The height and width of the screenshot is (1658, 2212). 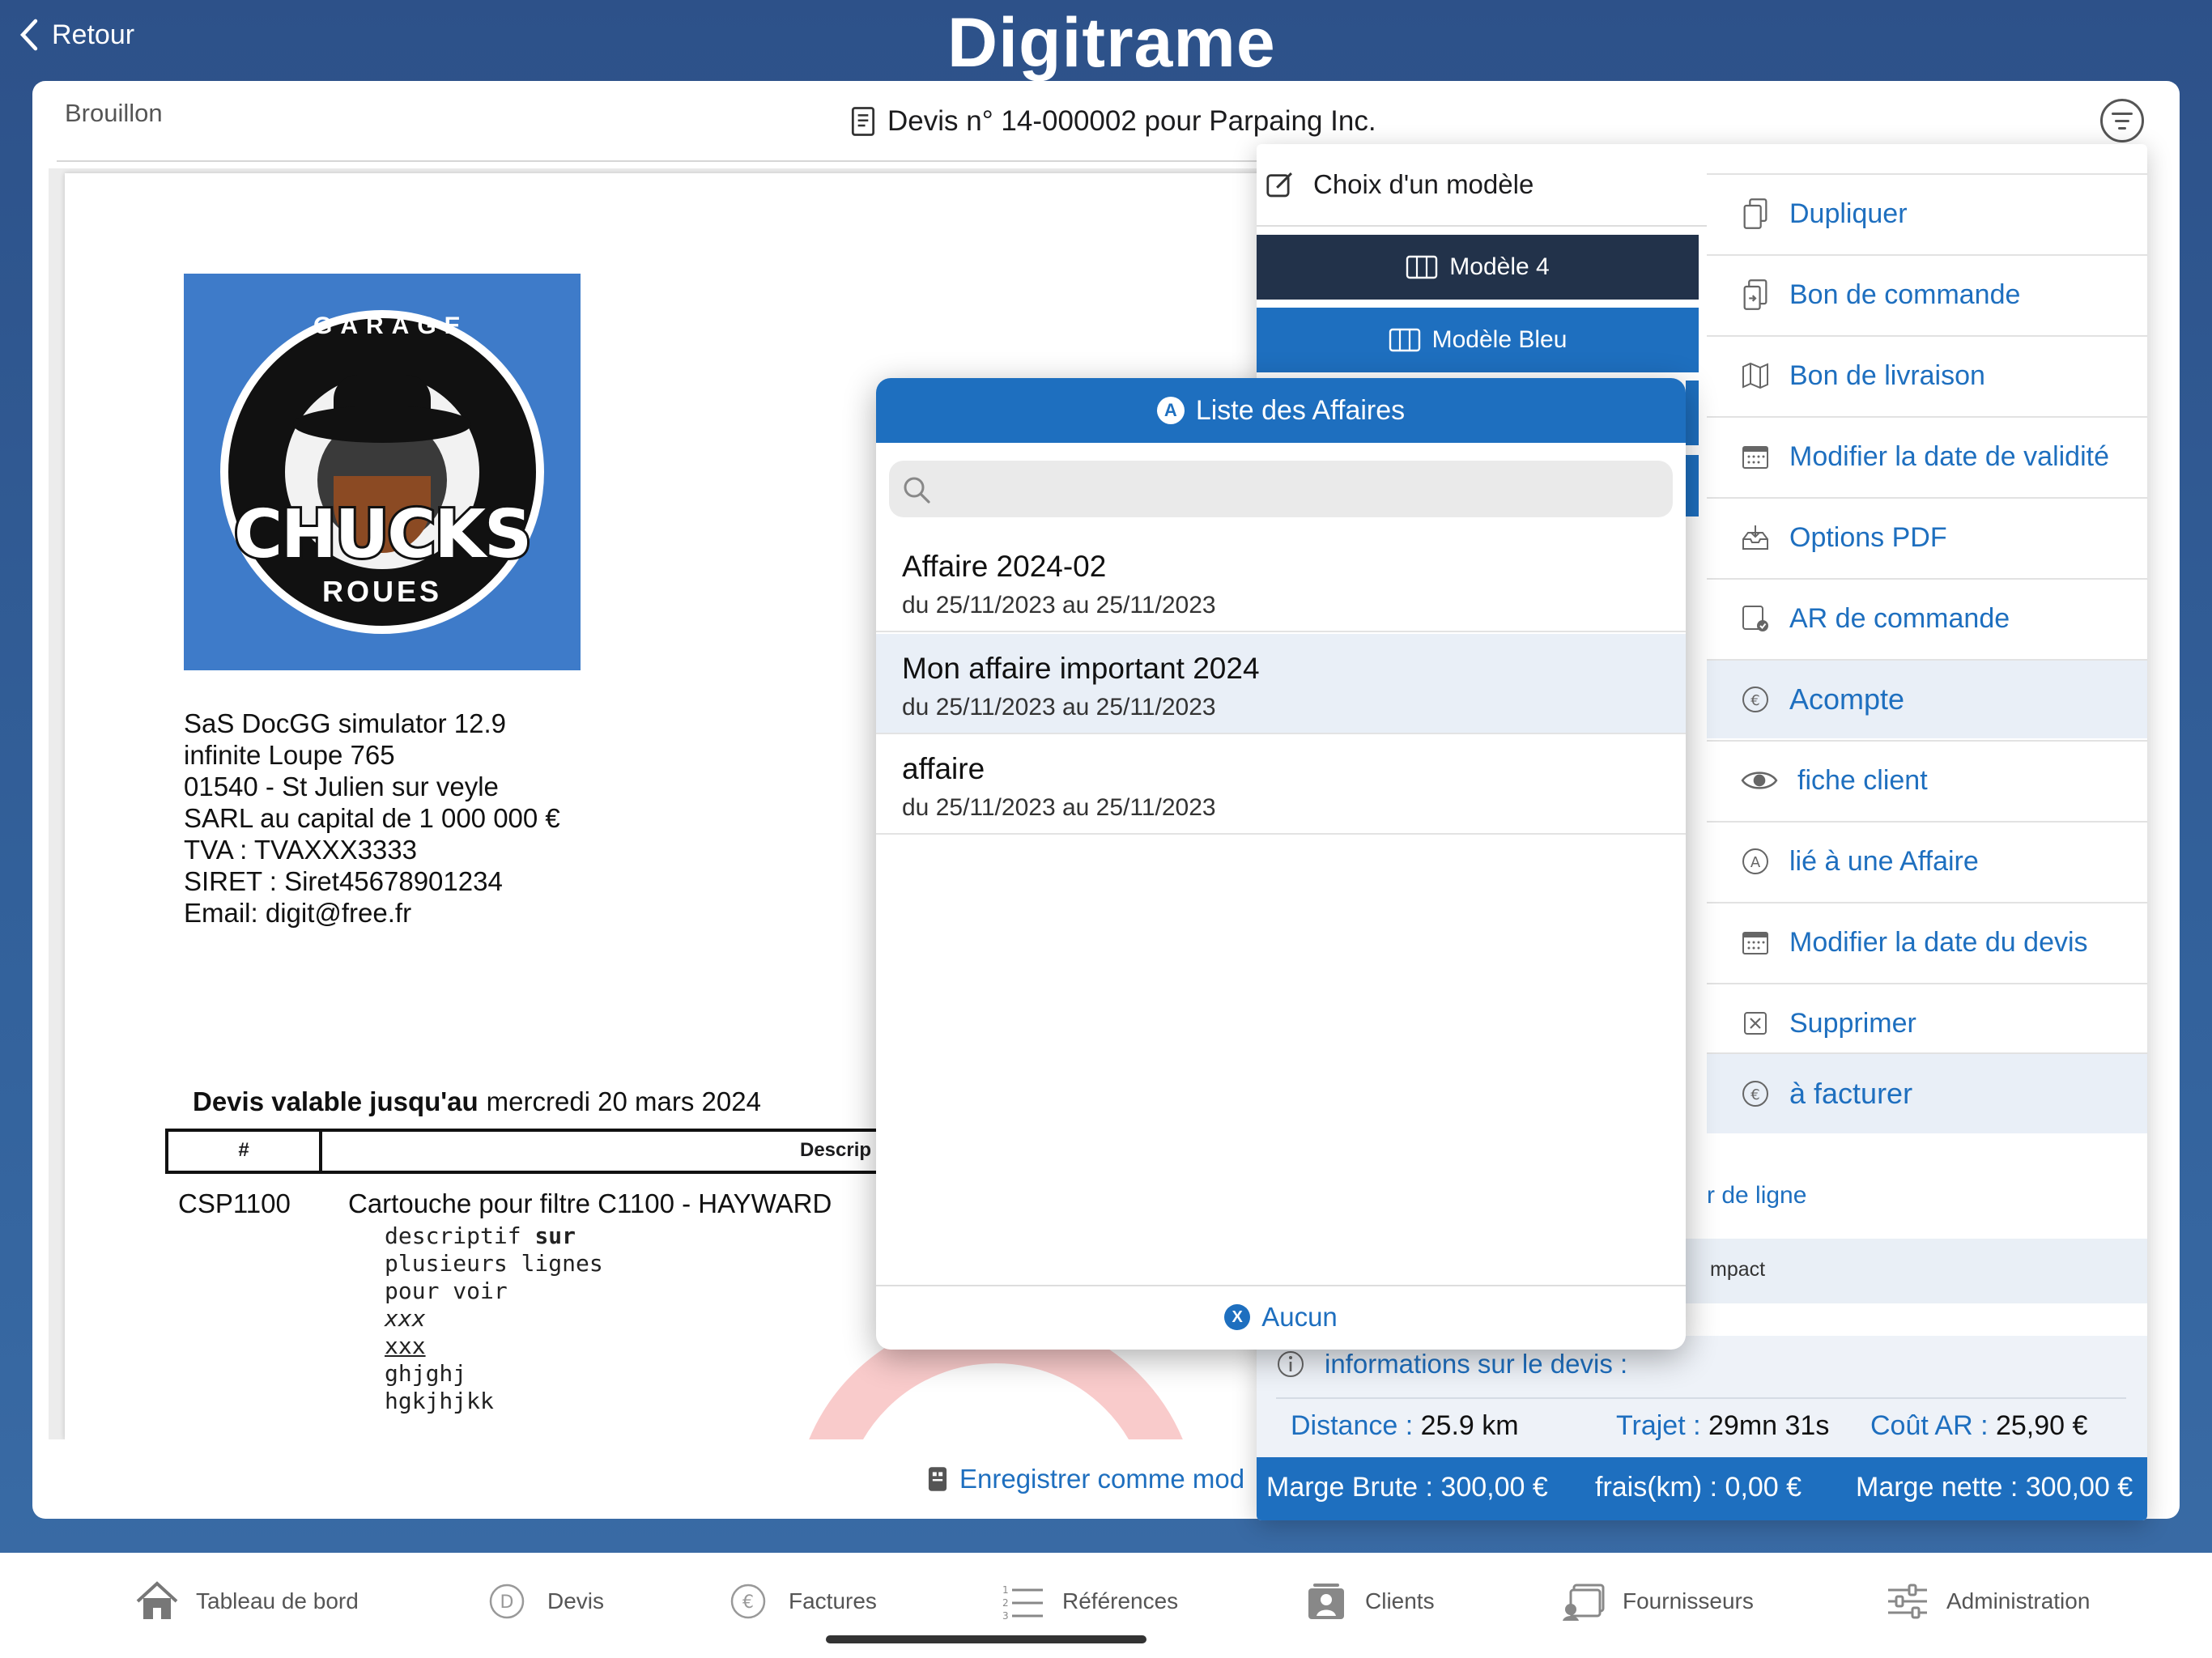 I want to click on detail-line: pour voir, so click(x=447, y=1291).